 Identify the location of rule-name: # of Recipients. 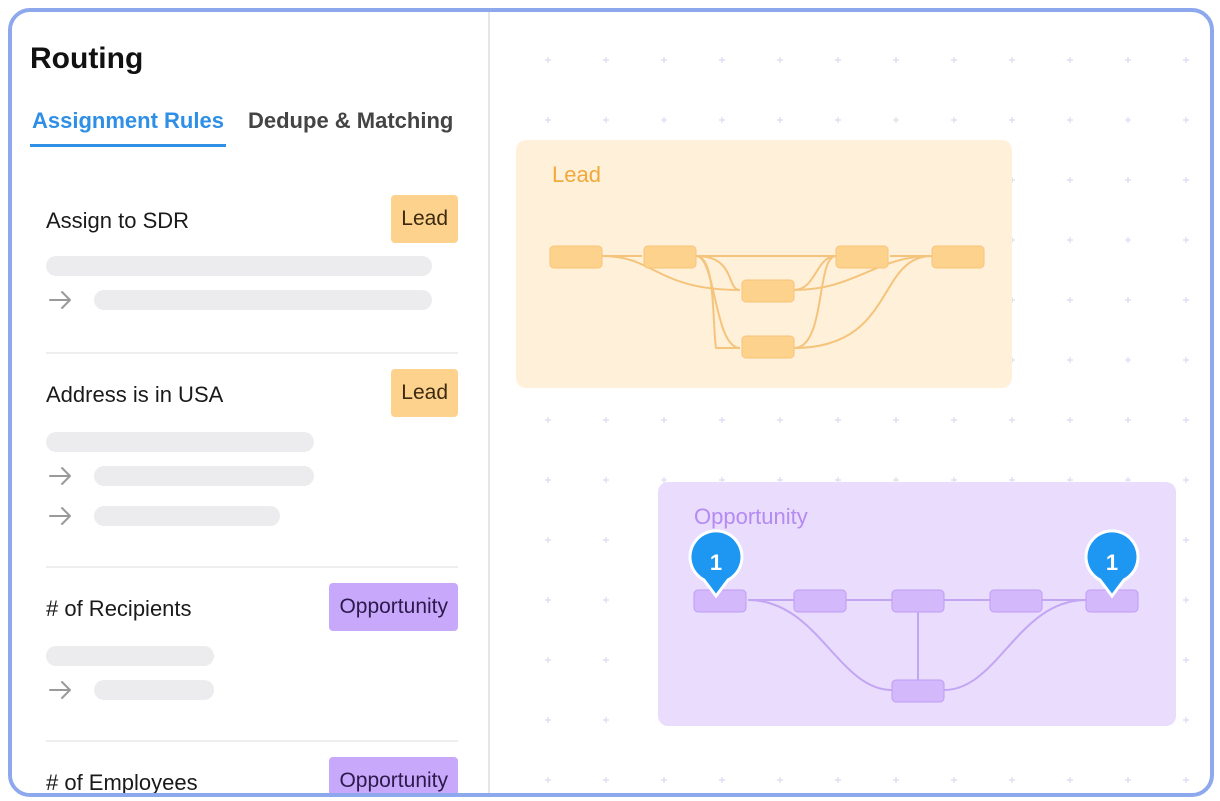
(119, 608).